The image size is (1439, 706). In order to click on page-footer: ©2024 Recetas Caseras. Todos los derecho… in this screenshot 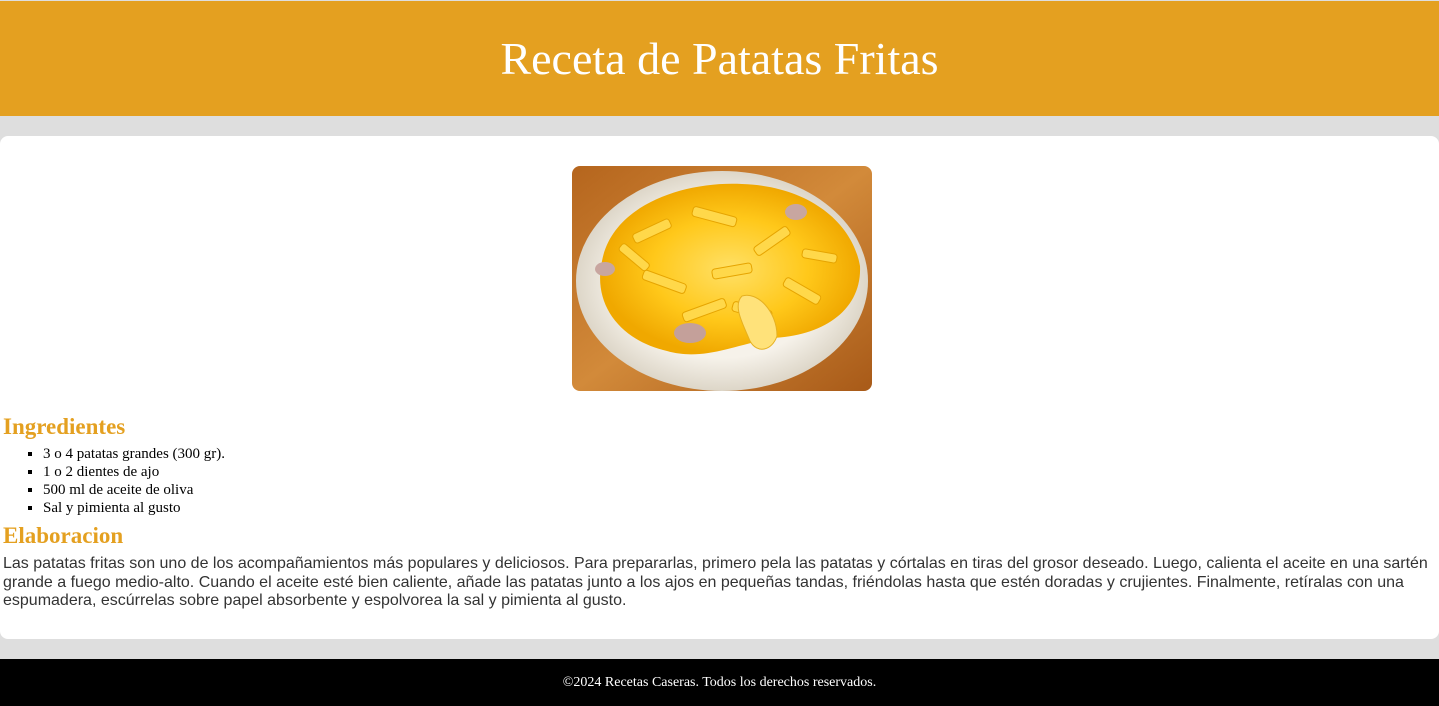, I will do `click(719, 682)`.